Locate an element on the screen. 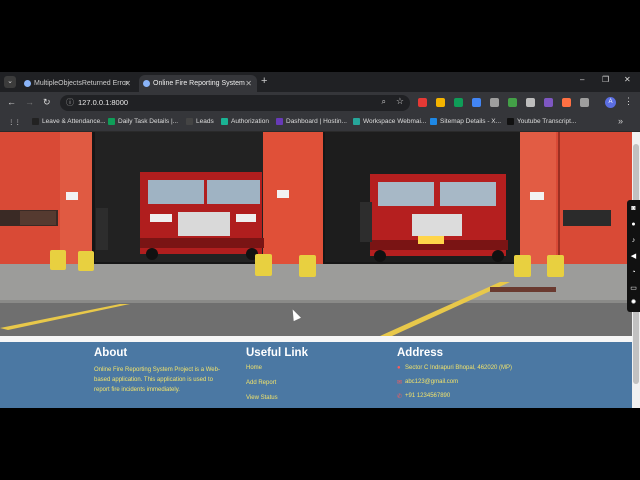  back-icon: ← is located at coordinates (11, 102).